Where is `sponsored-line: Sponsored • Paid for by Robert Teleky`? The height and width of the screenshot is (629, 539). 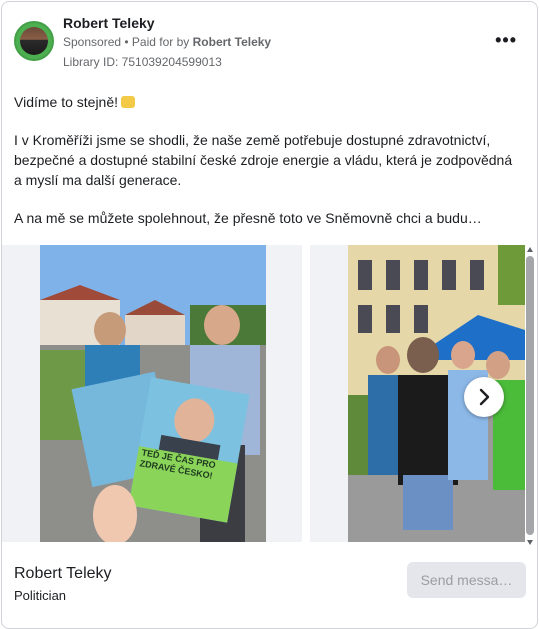 sponsored-line: Sponsored • Paid for by Robert Teleky is located at coordinates (167, 42).